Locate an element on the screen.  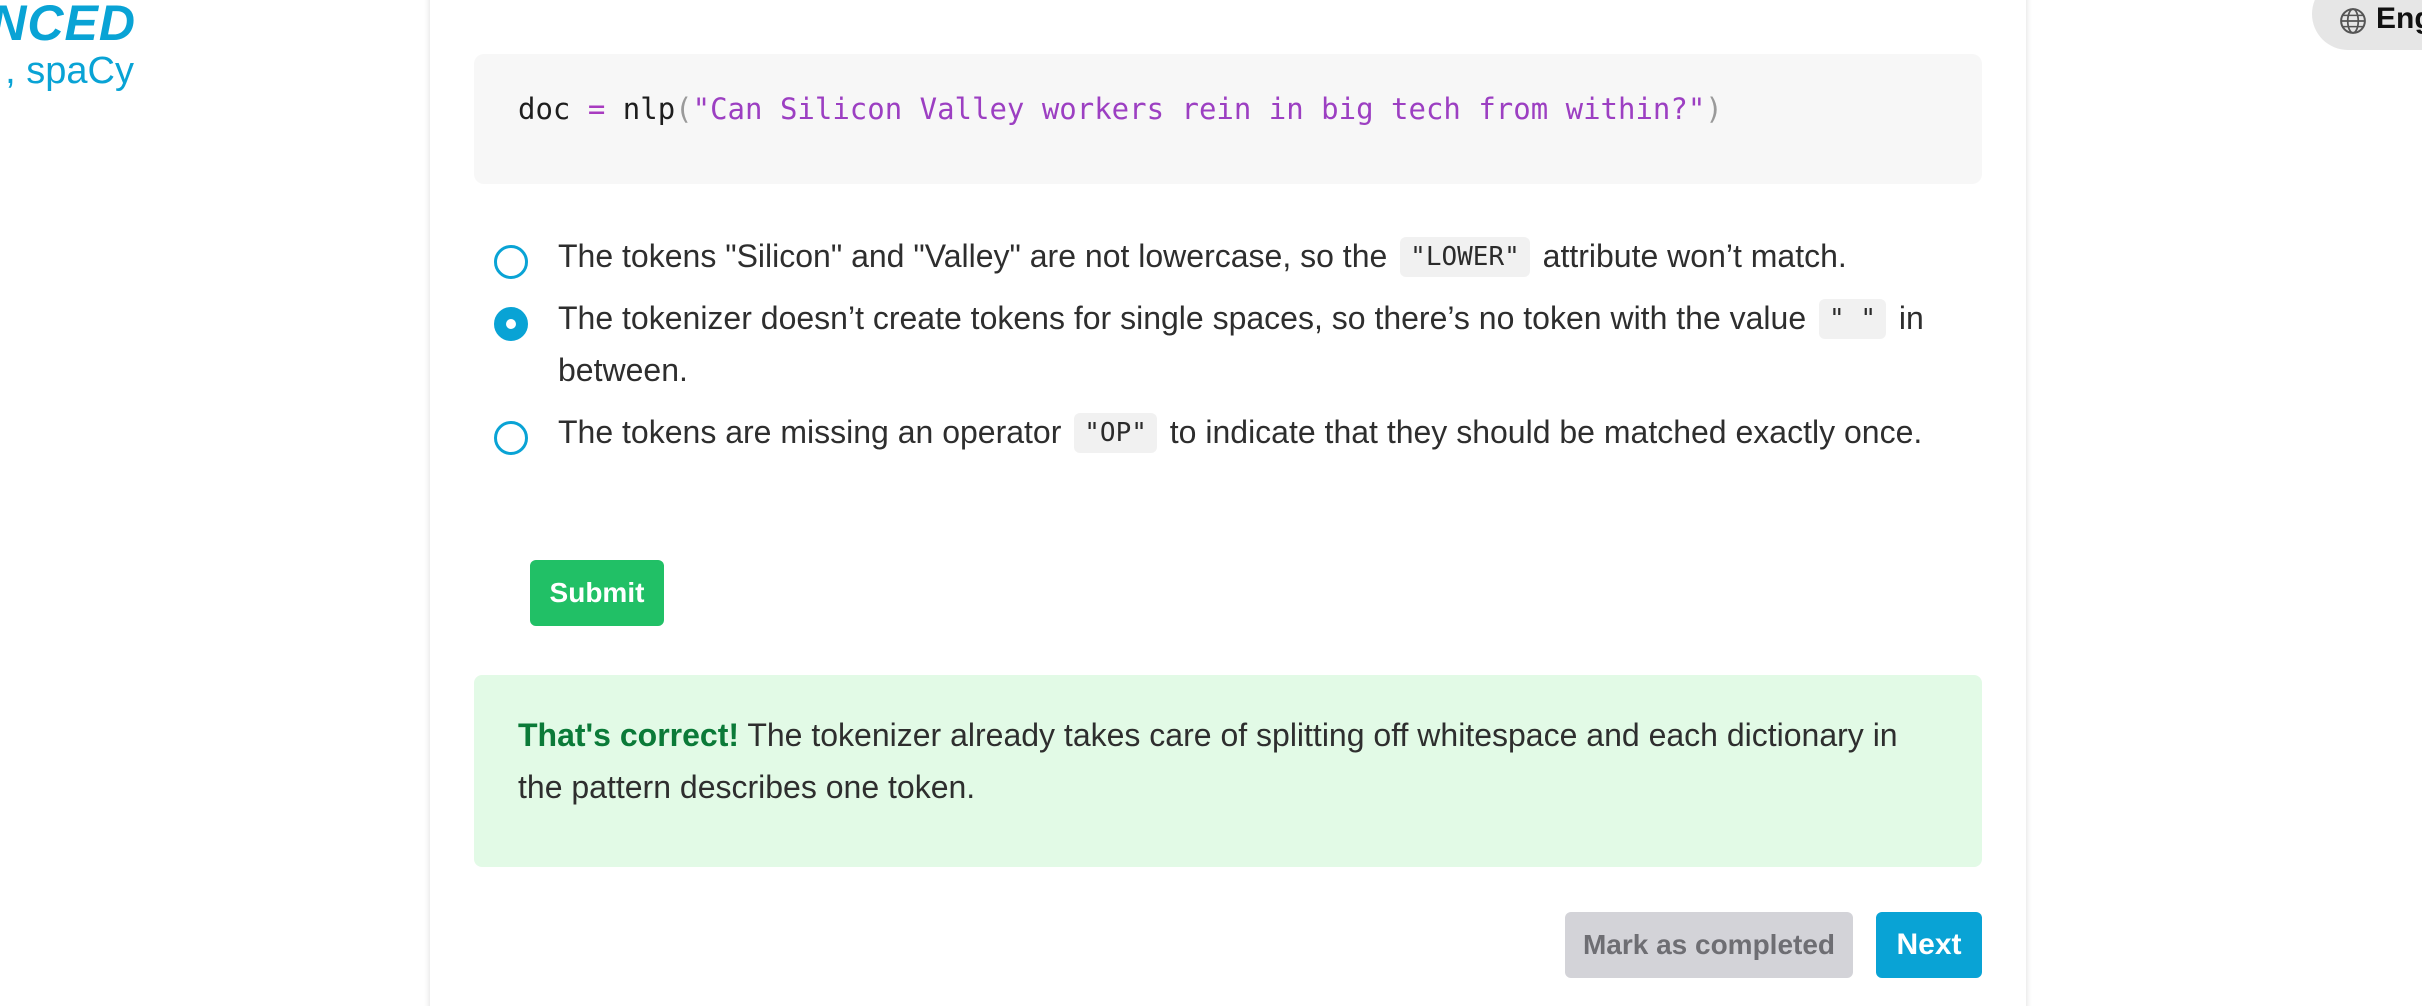
feedback-title: That's correct! is located at coordinates (628, 735).